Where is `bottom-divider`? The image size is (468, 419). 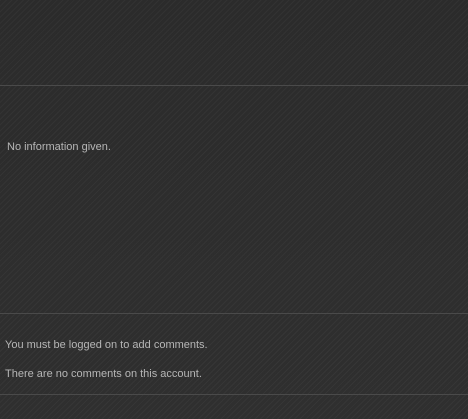 bottom-divider is located at coordinates (234, 394).